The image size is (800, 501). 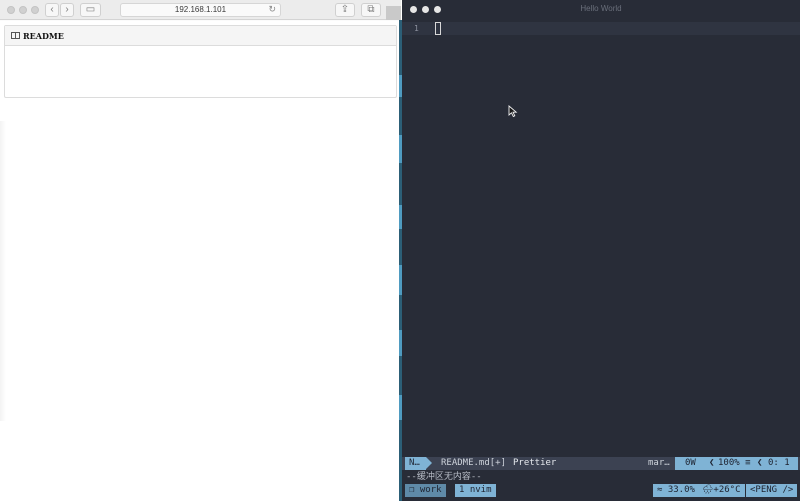 I want to click on tabs-icon: ⧉, so click(x=371, y=9).